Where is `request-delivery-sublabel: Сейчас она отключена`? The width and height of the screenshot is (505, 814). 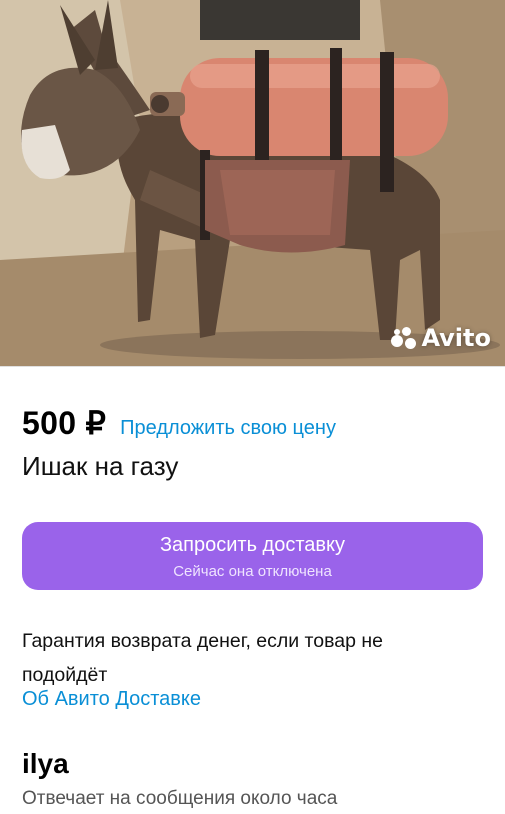 request-delivery-sublabel: Сейчас она отключена is located at coordinates (252, 571).